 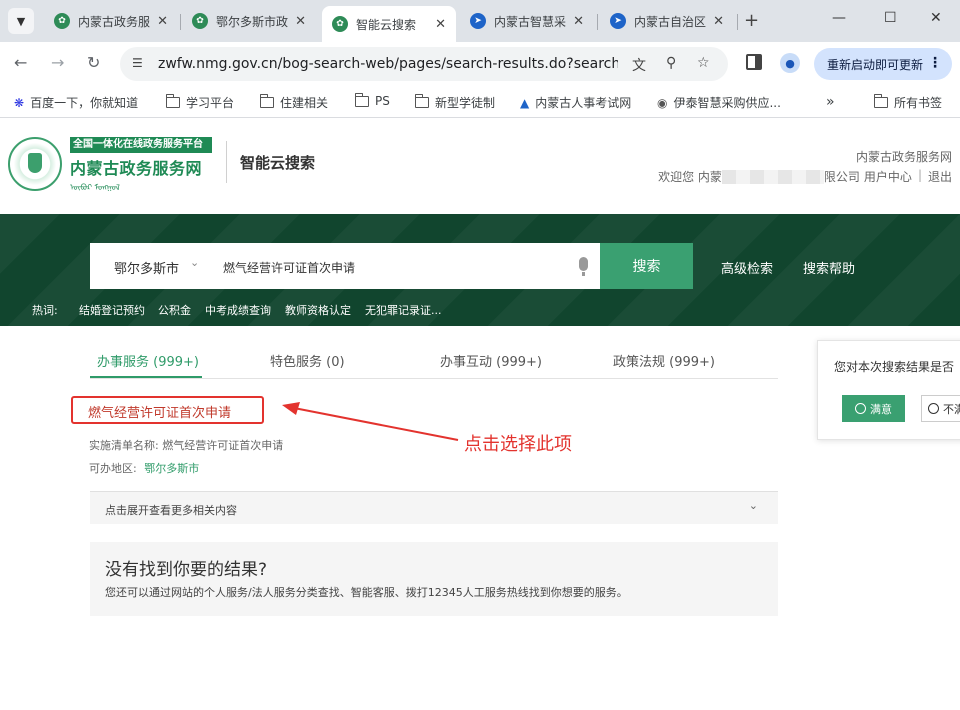 What do you see at coordinates (174, 310) in the screenshot?
I see `hot-word-link: 公积金` at bounding box center [174, 310].